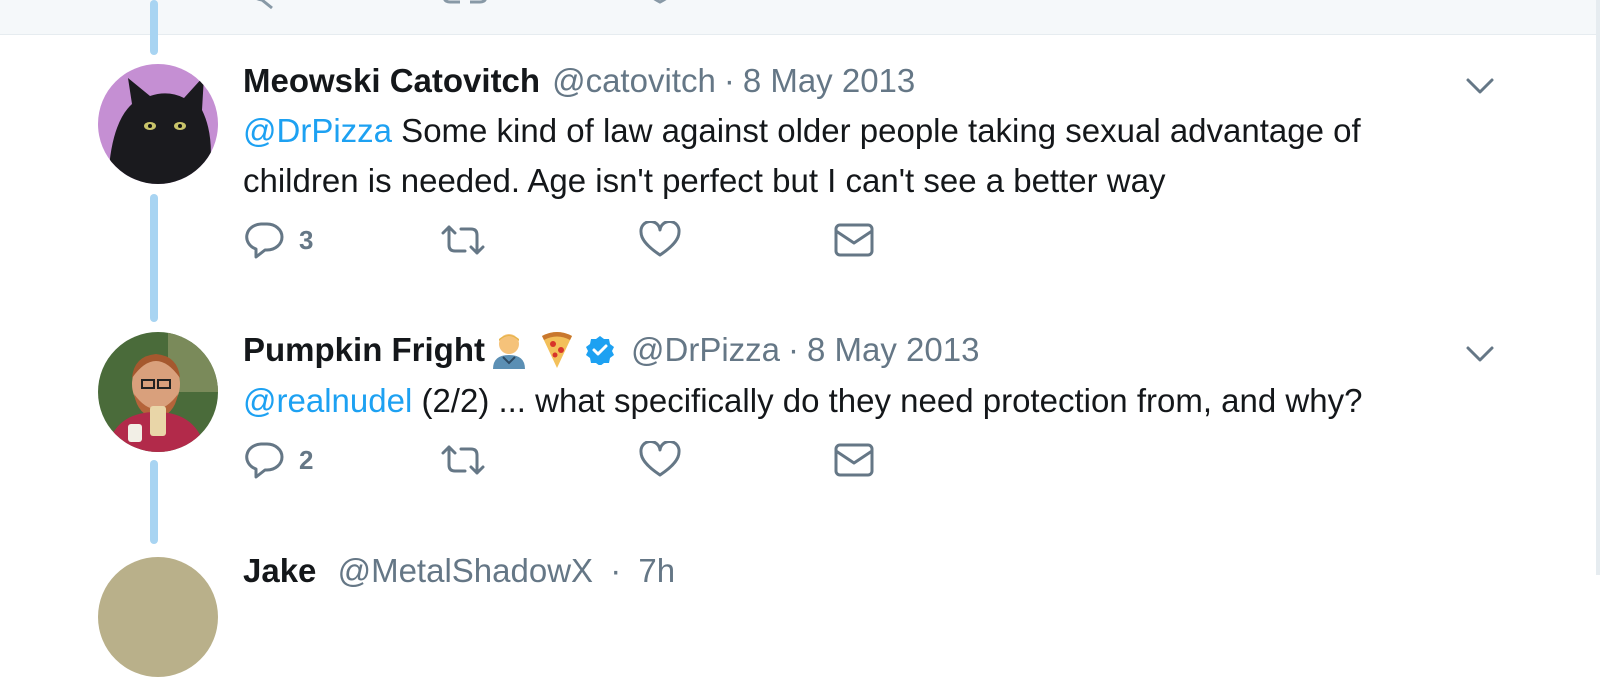  What do you see at coordinates (1598, 287) in the screenshot?
I see `scrollbar` at bounding box center [1598, 287].